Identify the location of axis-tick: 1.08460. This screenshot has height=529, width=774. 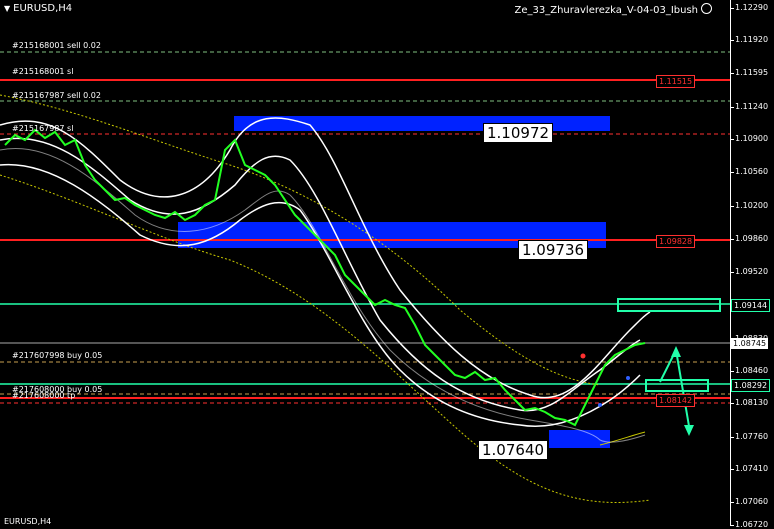
(749, 370).